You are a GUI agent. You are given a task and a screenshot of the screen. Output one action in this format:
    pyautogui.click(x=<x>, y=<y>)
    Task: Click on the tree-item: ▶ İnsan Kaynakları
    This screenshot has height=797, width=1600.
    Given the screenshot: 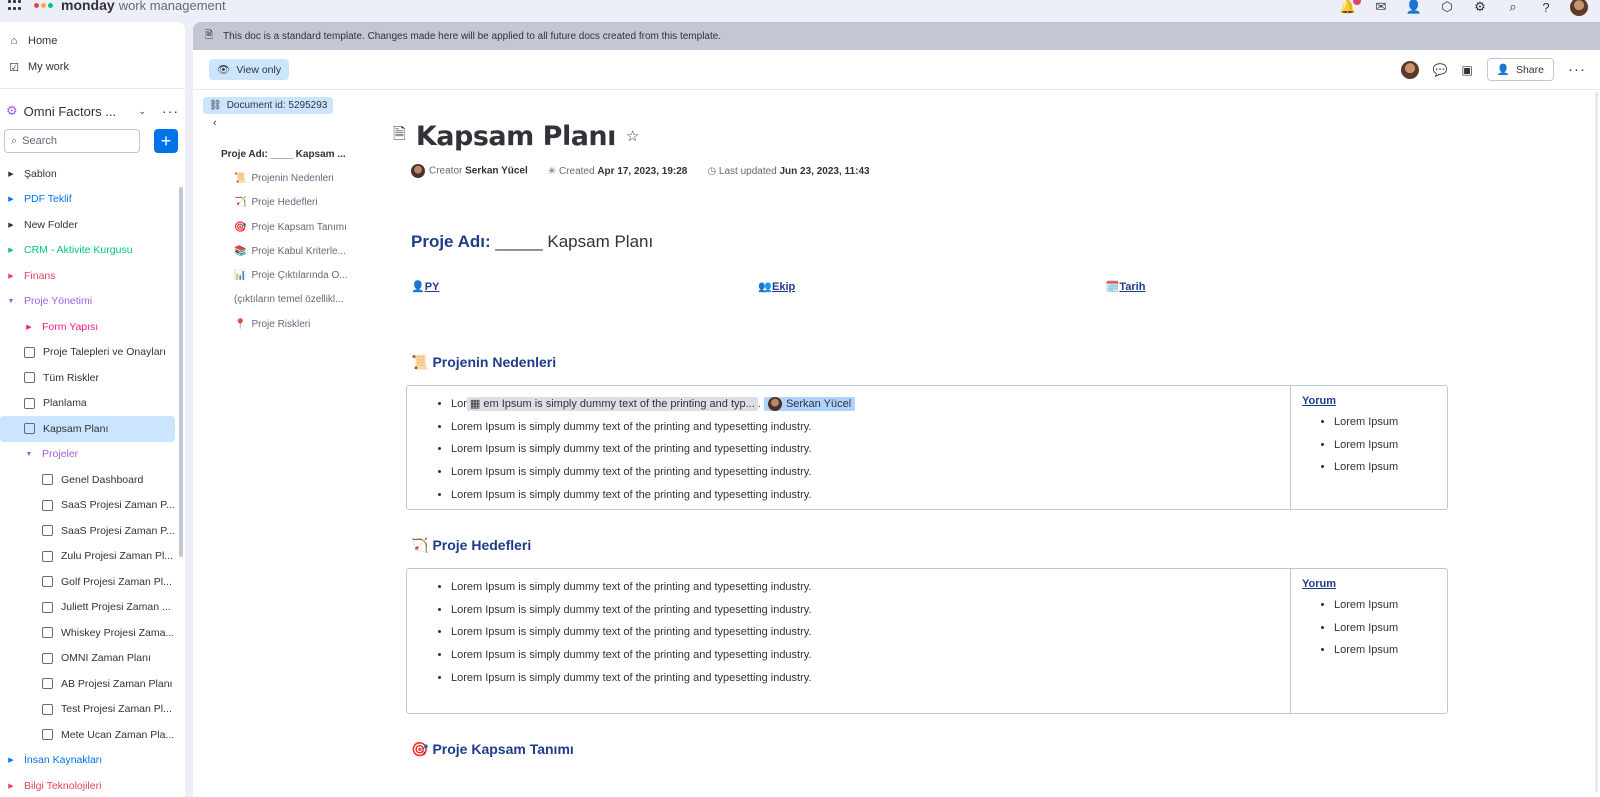 What is the action you would take?
    pyautogui.click(x=92, y=761)
    